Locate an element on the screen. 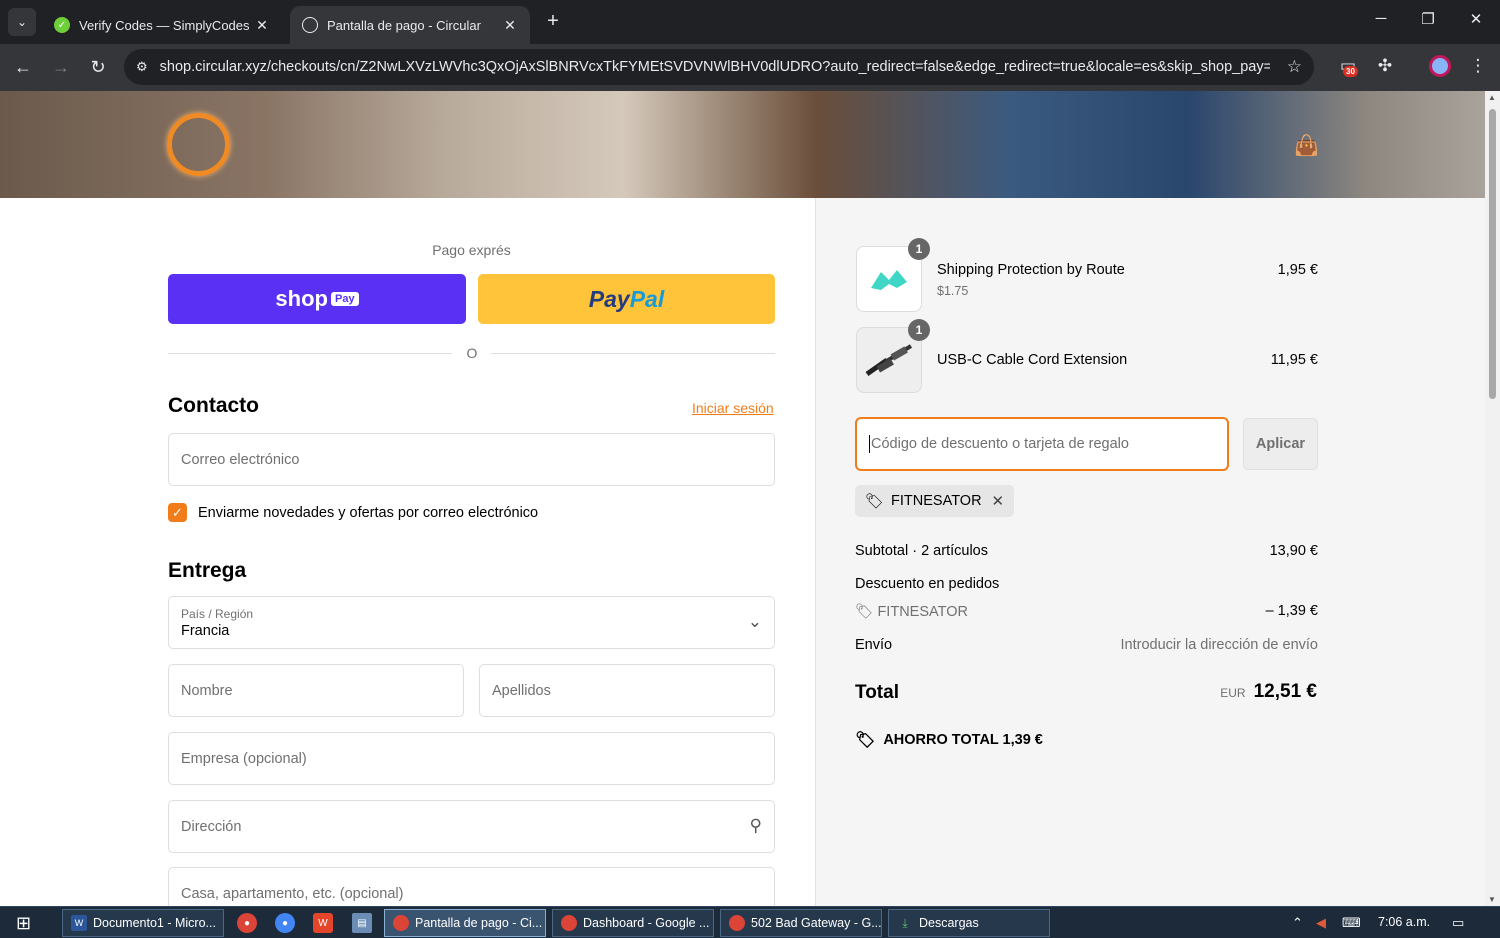  circular-logo is located at coordinates (198, 144).